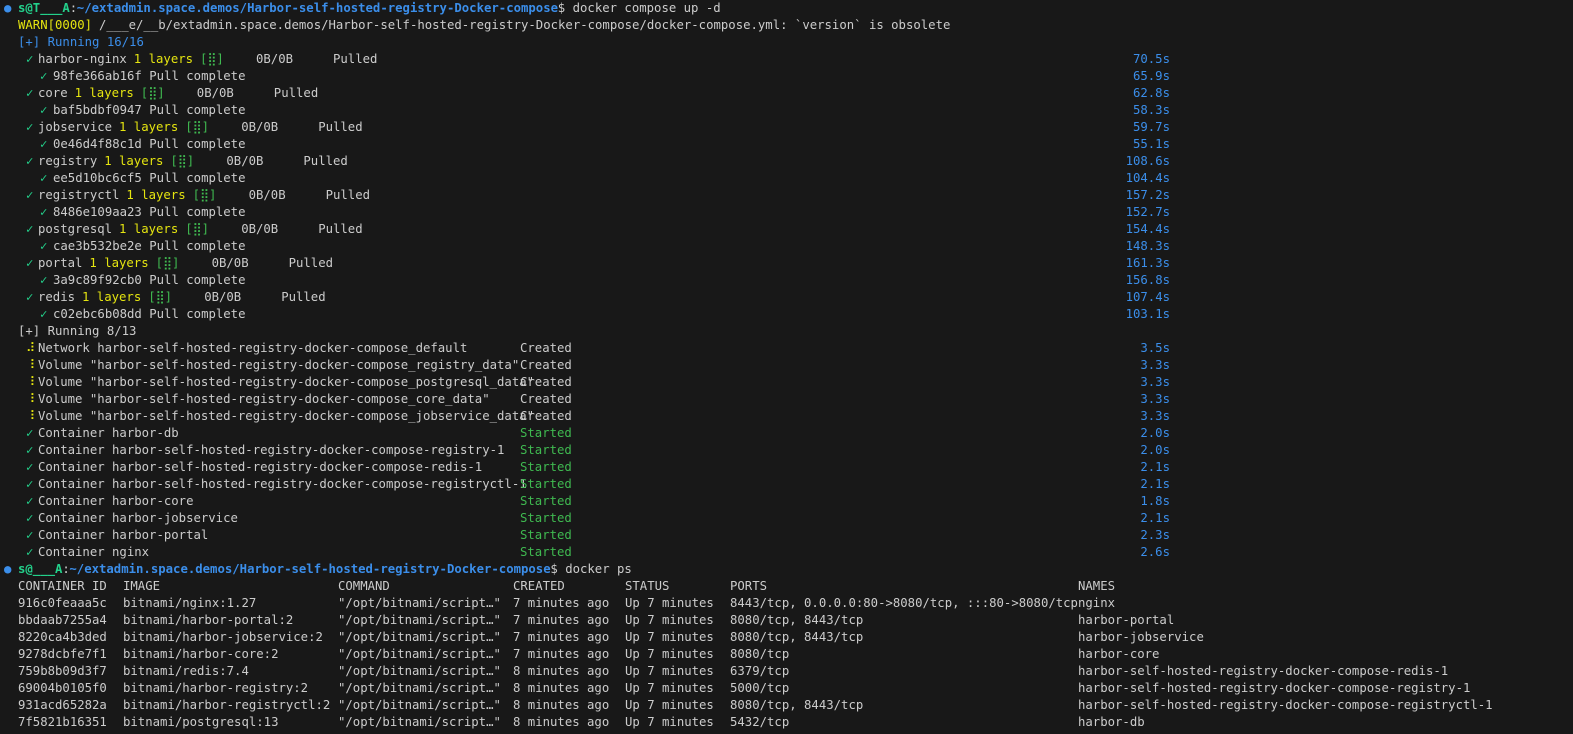 The height and width of the screenshot is (734, 1573). Describe the element at coordinates (60, 263) in the screenshot. I see `service-name: portal` at that location.